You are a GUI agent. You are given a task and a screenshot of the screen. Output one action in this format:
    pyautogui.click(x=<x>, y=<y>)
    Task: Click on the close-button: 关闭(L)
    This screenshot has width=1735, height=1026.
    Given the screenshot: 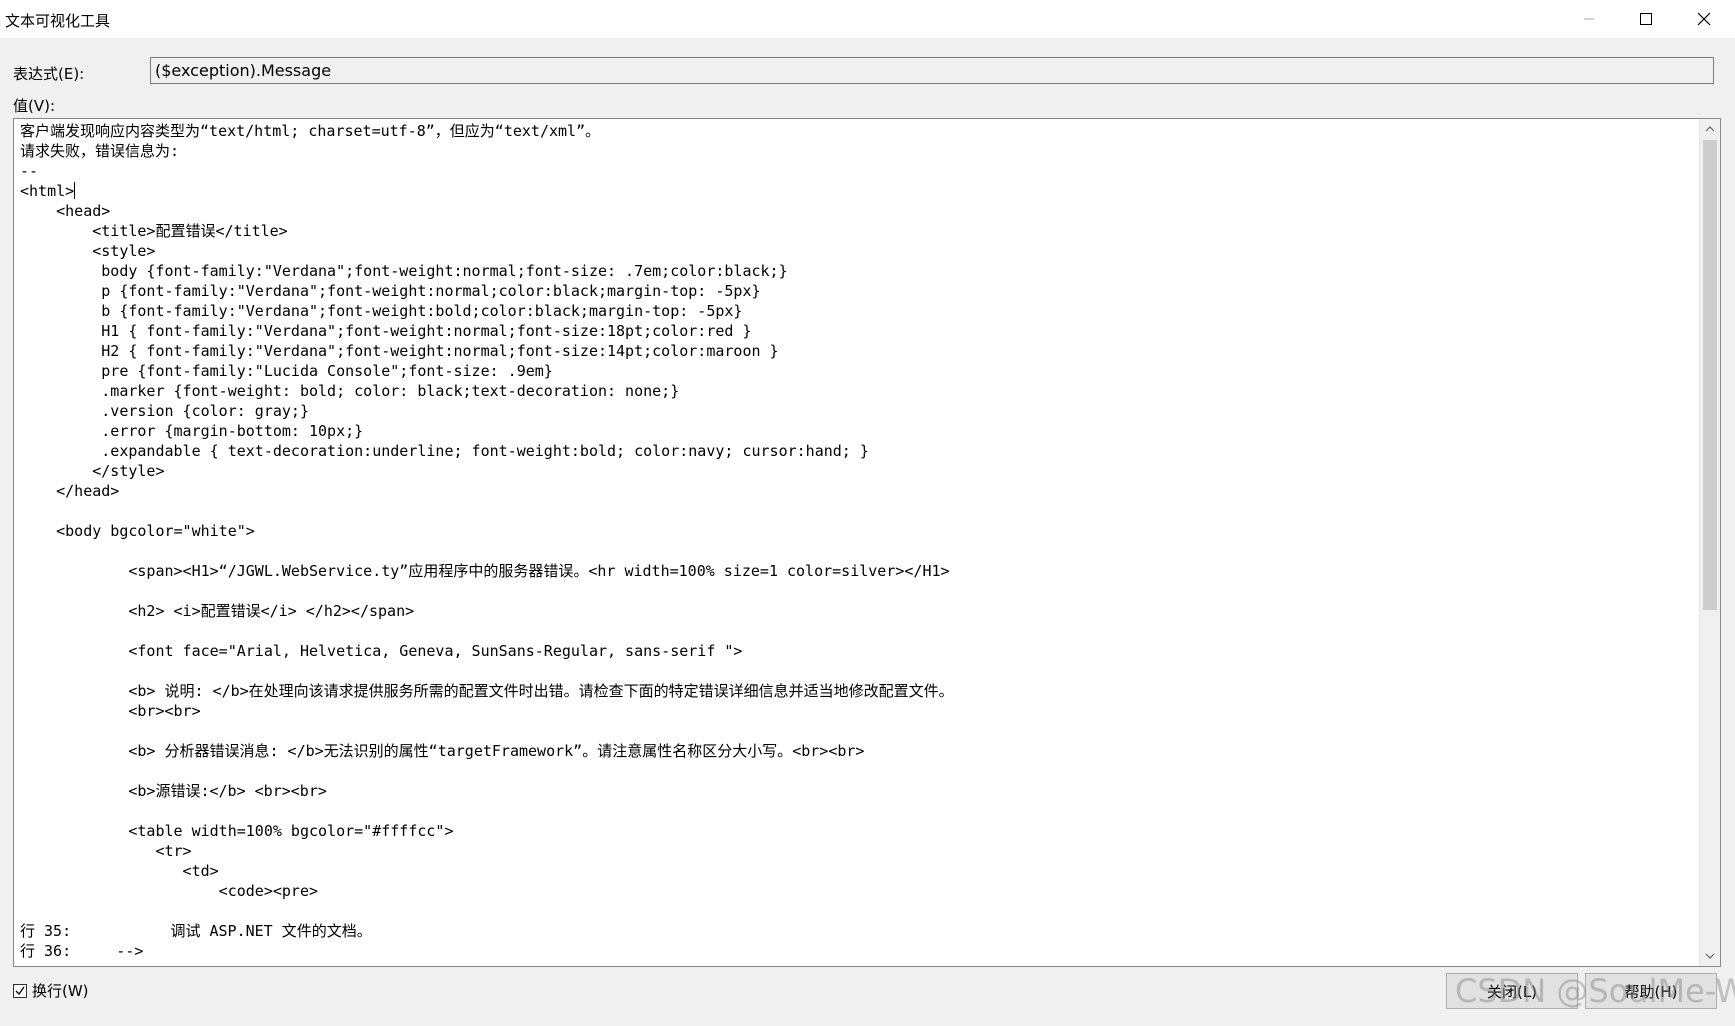 What is the action you would take?
    pyautogui.click(x=1512, y=991)
    